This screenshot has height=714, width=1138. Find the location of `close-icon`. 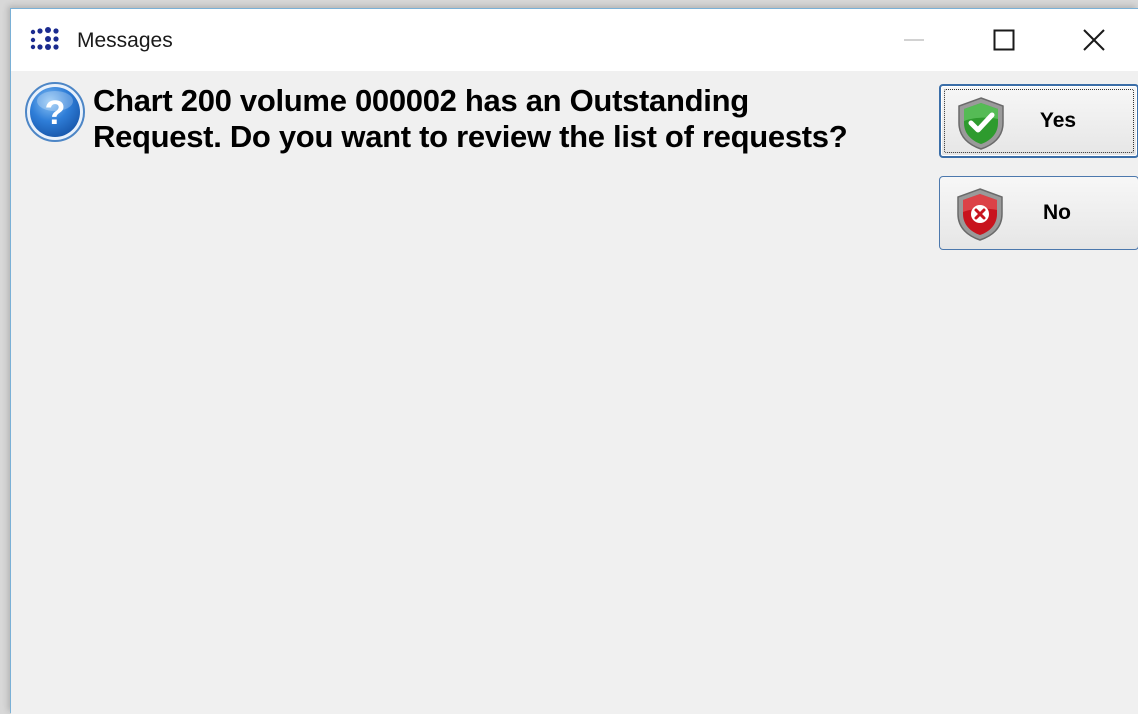

close-icon is located at coordinates (1094, 40).